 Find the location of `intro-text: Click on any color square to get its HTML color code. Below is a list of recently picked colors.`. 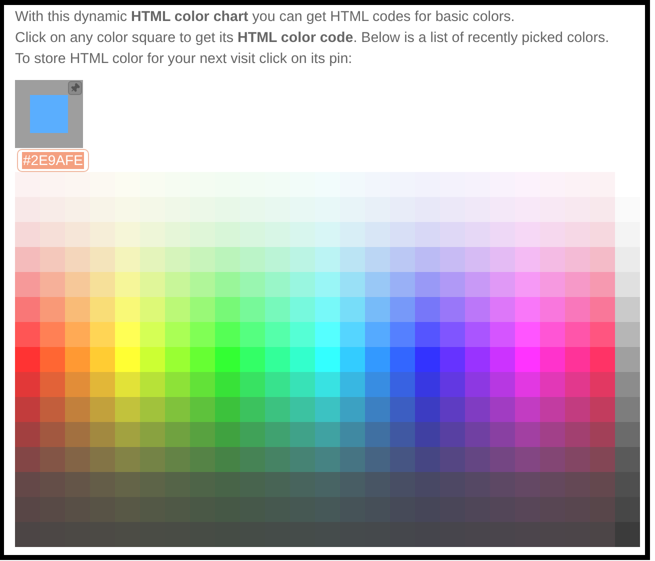

intro-text: Click on any color square to get its HTML color code. Below is a list of recently picked colors. is located at coordinates (312, 38).